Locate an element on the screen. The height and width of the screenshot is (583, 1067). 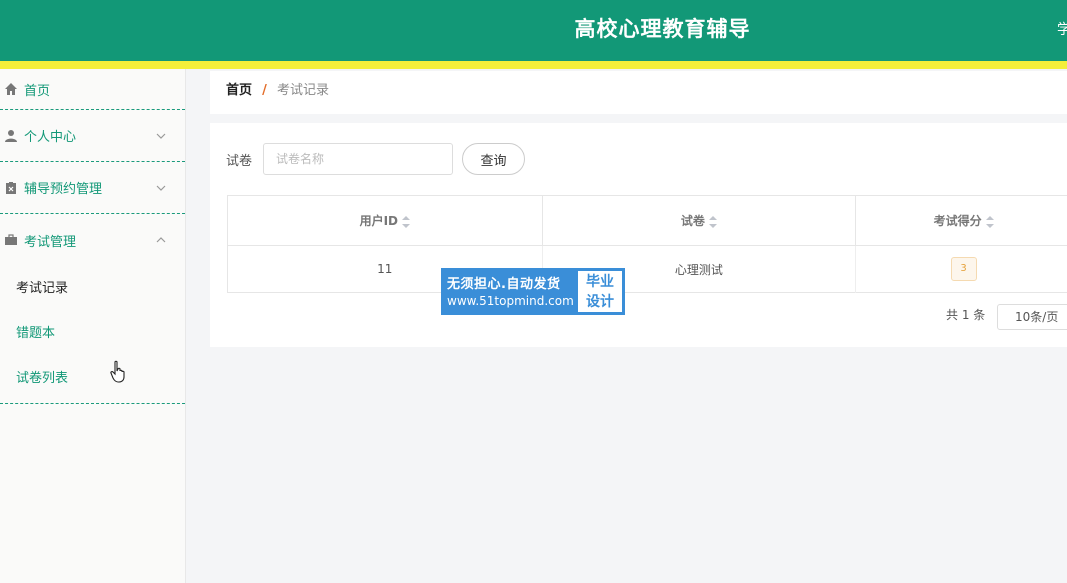
watermark-banner: 无须担心.自动发货 www.51topmind.com 毕业 设计 is located at coordinates (533, 291).